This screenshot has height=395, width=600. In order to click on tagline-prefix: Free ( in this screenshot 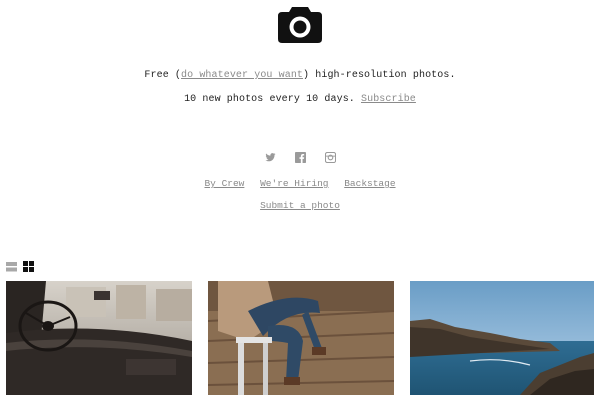, I will do `click(163, 75)`.